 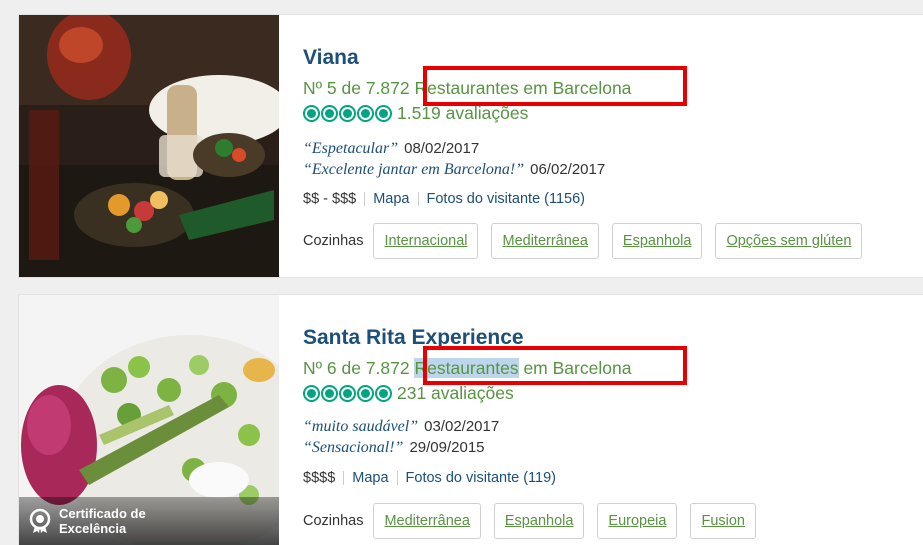 What do you see at coordinates (789, 241) in the screenshot?
I see `cuisine-tag: Opções sem glúten` at bounding box center [789, 241].